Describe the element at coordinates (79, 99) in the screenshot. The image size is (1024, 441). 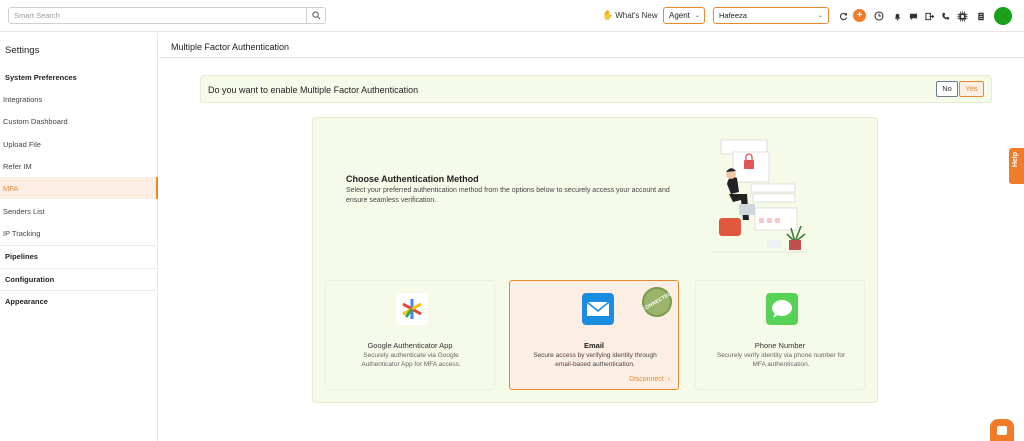
I see `sidebar-item-integrations: Integrations` at that location.